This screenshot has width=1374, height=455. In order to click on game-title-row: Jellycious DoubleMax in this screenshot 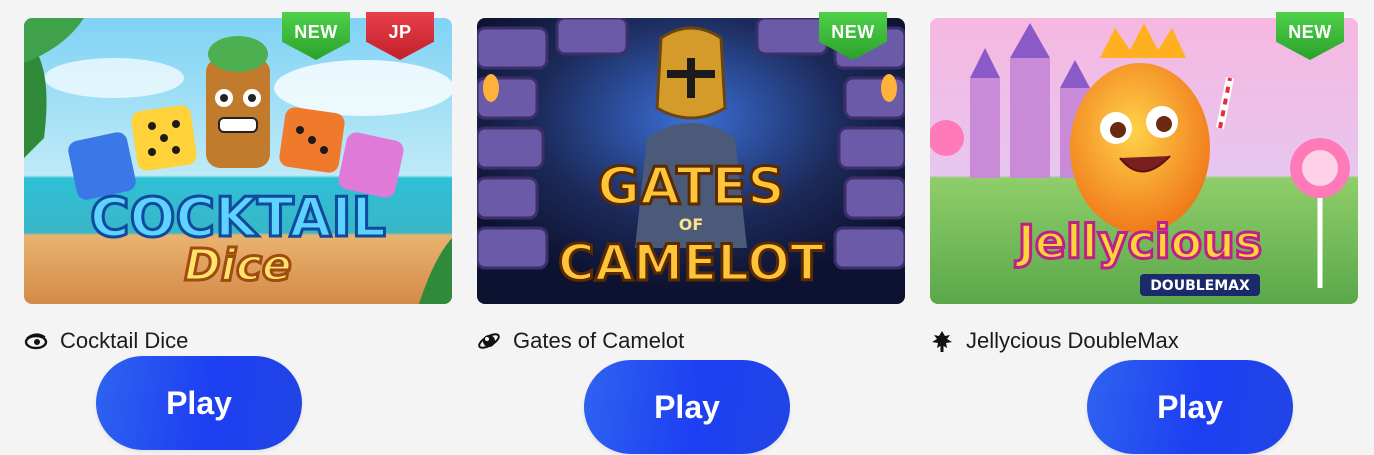, I will do `click(1054, 341)`.